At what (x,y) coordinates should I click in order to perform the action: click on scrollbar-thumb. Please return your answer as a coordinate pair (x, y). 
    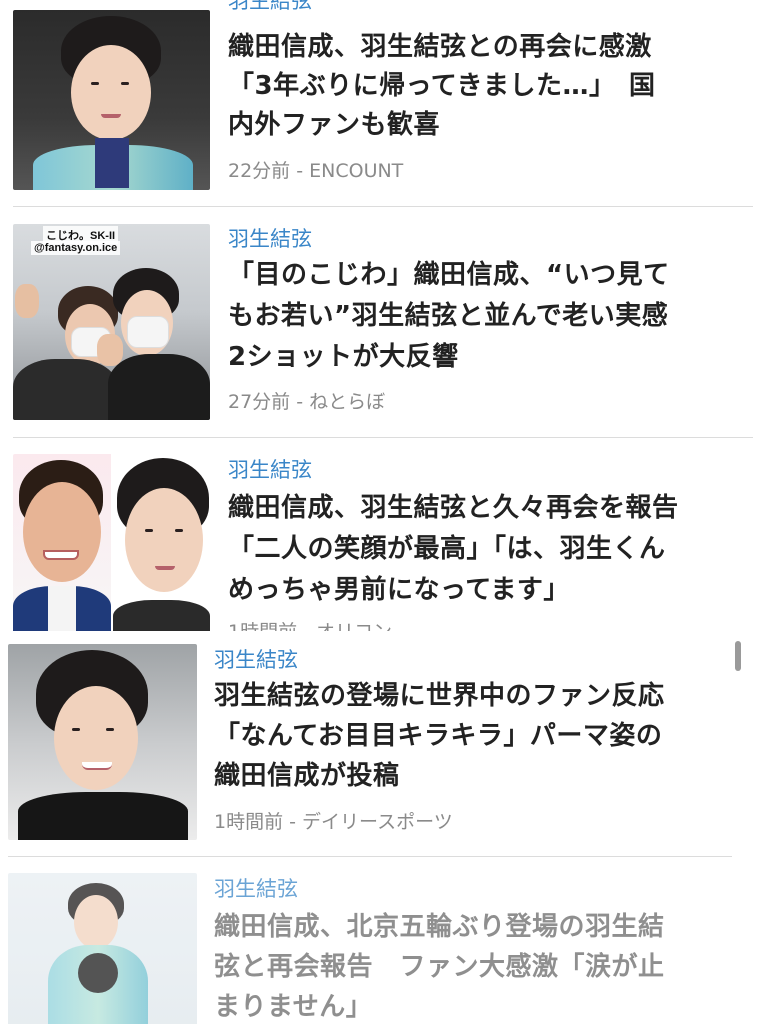
    Looking at the image, I should click on (738, 656).